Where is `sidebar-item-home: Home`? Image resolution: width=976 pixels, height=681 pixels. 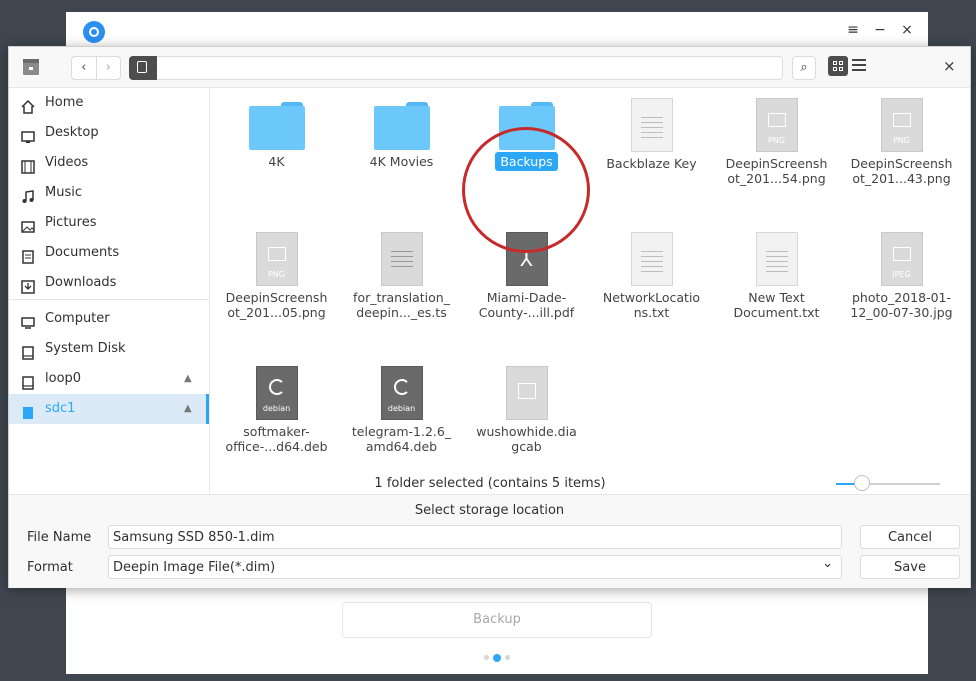 sidebar-item-home: Home is located at coordinates (109, 103).